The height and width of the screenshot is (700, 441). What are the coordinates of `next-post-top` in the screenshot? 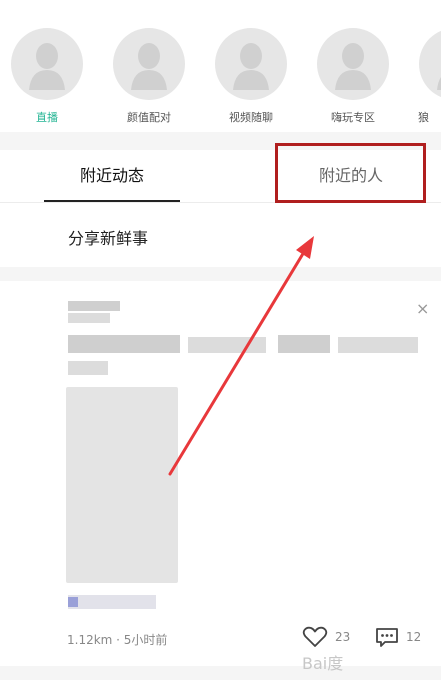 It's located at (220, 690).